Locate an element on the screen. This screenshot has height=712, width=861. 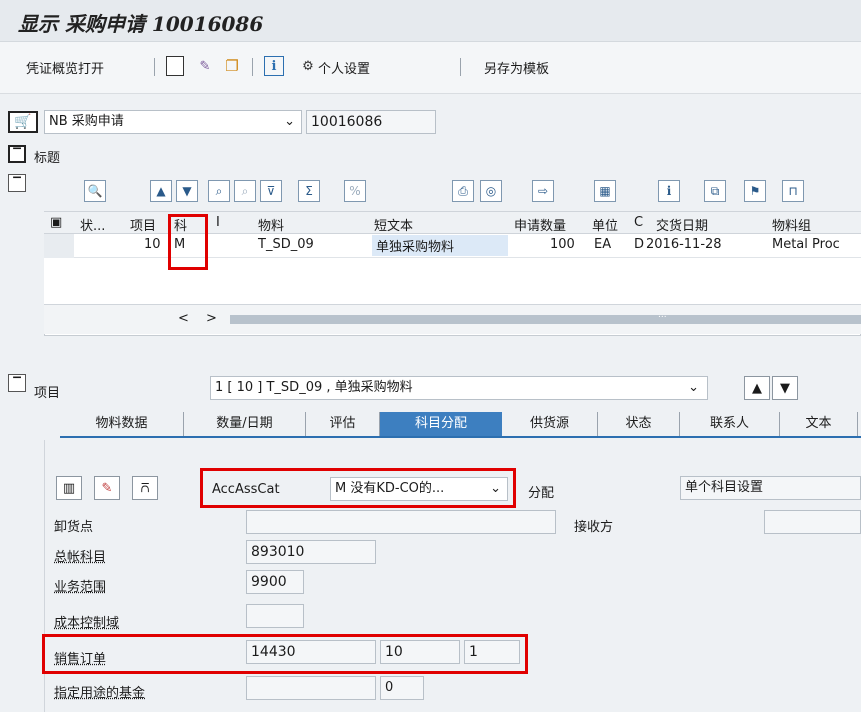
find-next-icon: ⌕ is located at coordinates (245, 191).